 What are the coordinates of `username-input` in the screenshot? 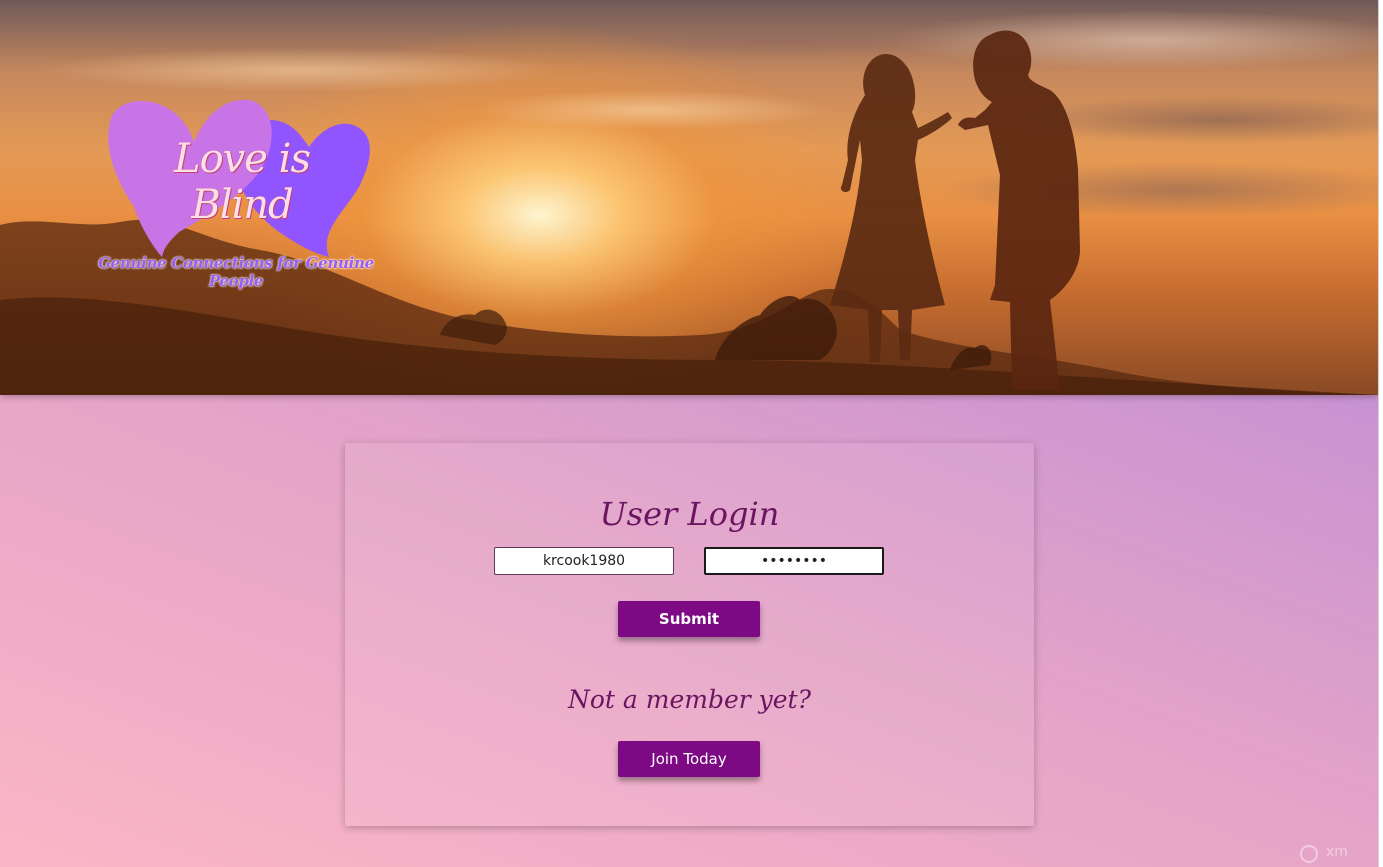 It's located at (584, 561).